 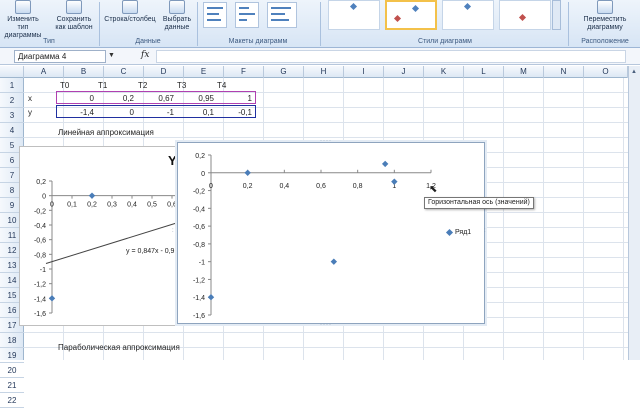 What do you see at coordinates (125, 239) in the screenshot?
I see `linear-trendline` at bounding box center [125, 239].